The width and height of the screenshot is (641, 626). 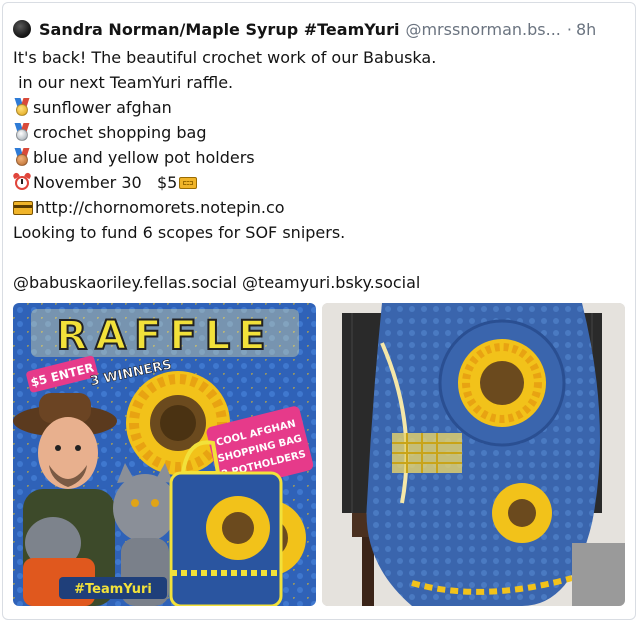 What do you see at coordinates (22, 132) in the screenshot?
I see `silver-medal-icon` at bounding box center [22, 132].